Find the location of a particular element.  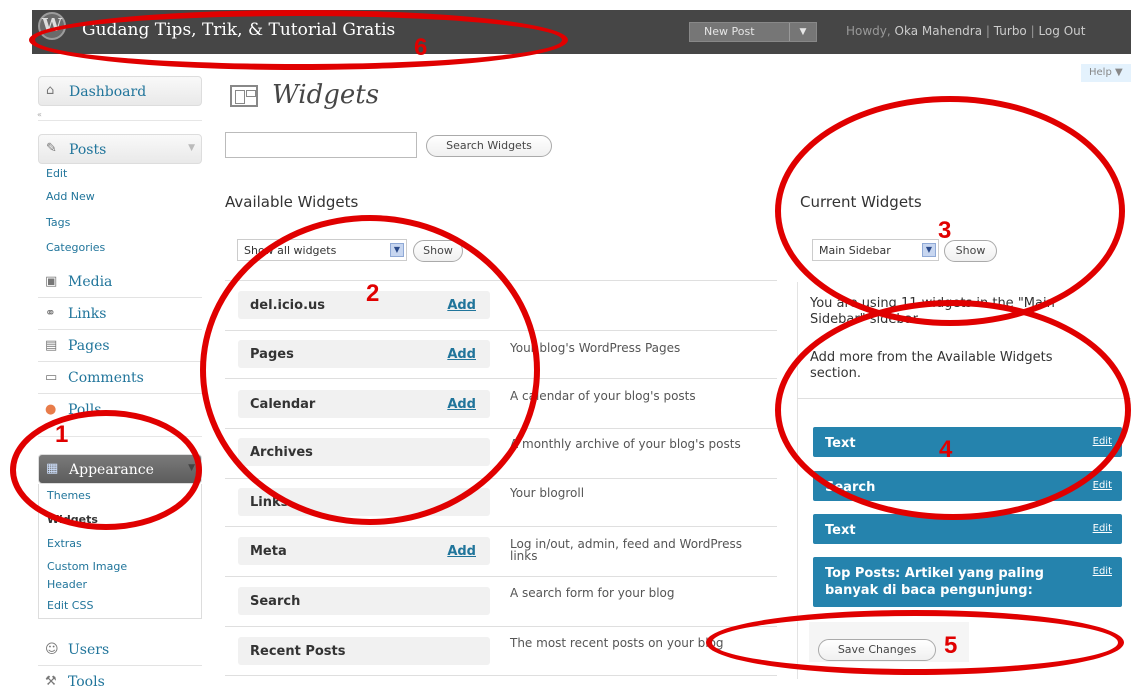

annotation-number: 6 is located at coordinates (421, 47).